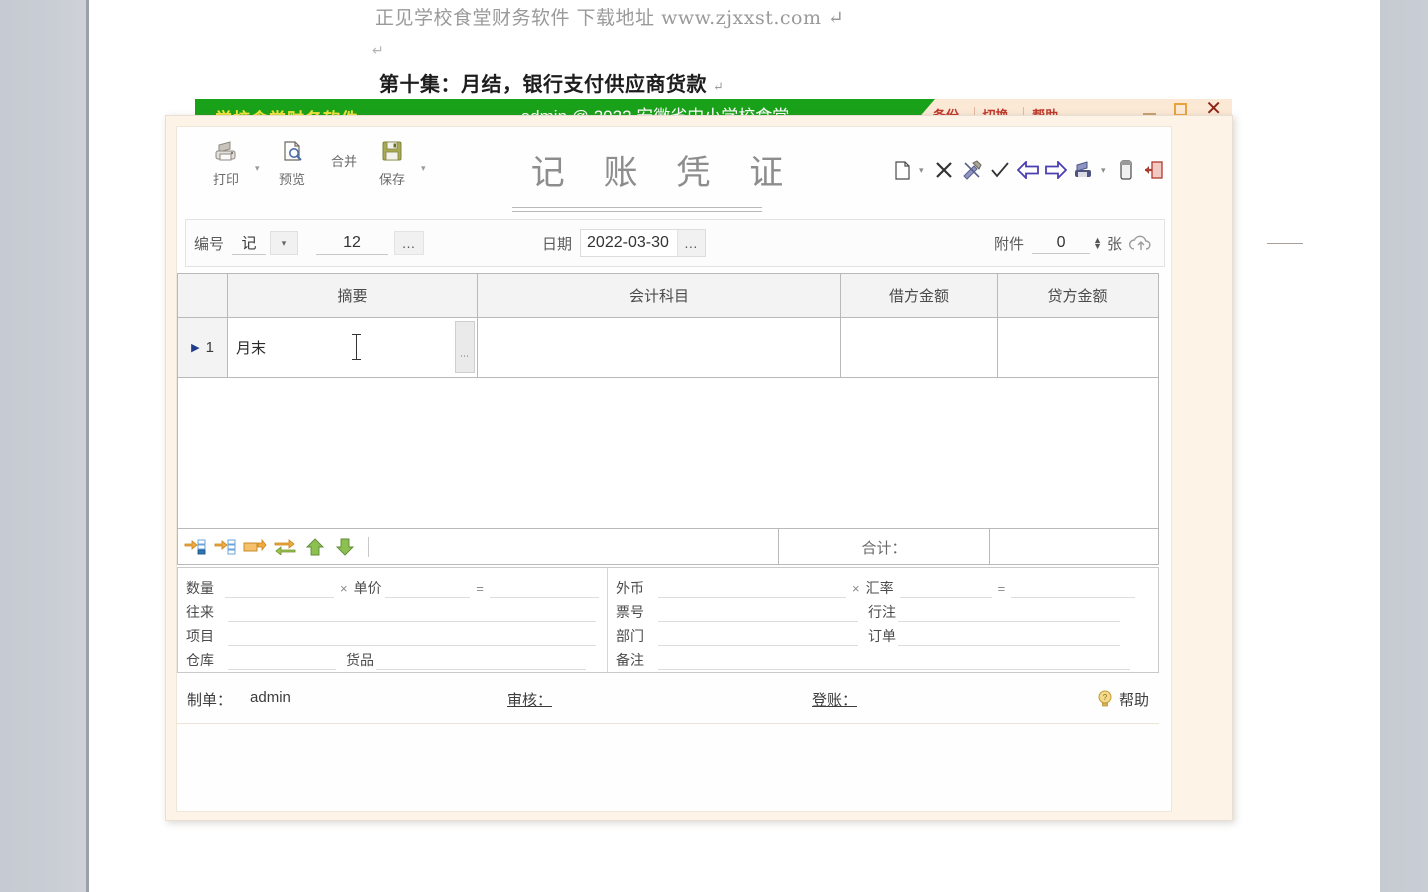 The height and width of the screenshot is (892, 1428). Describe the element at coordinates (249, 243) in the screenshot. I see `number-prefix-value: 记` at that location.